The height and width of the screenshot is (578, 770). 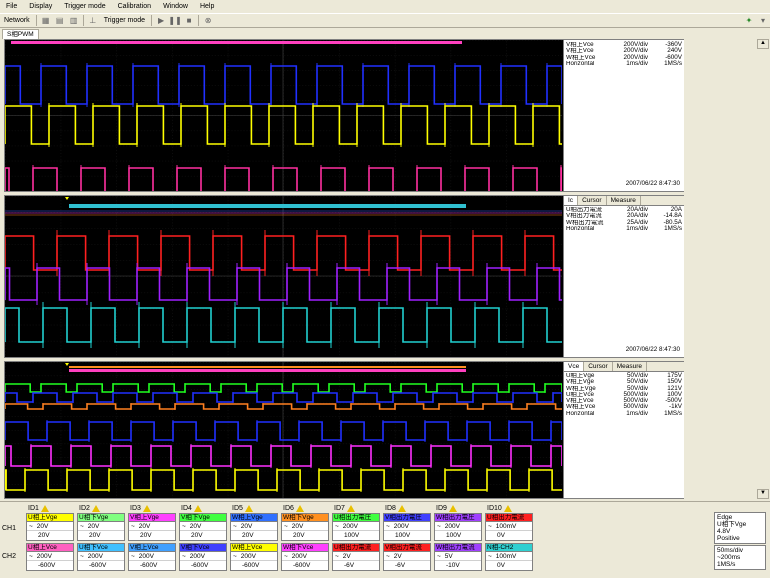 I want to click on trigger-icon: ⊥, so click(x=93, y=21).